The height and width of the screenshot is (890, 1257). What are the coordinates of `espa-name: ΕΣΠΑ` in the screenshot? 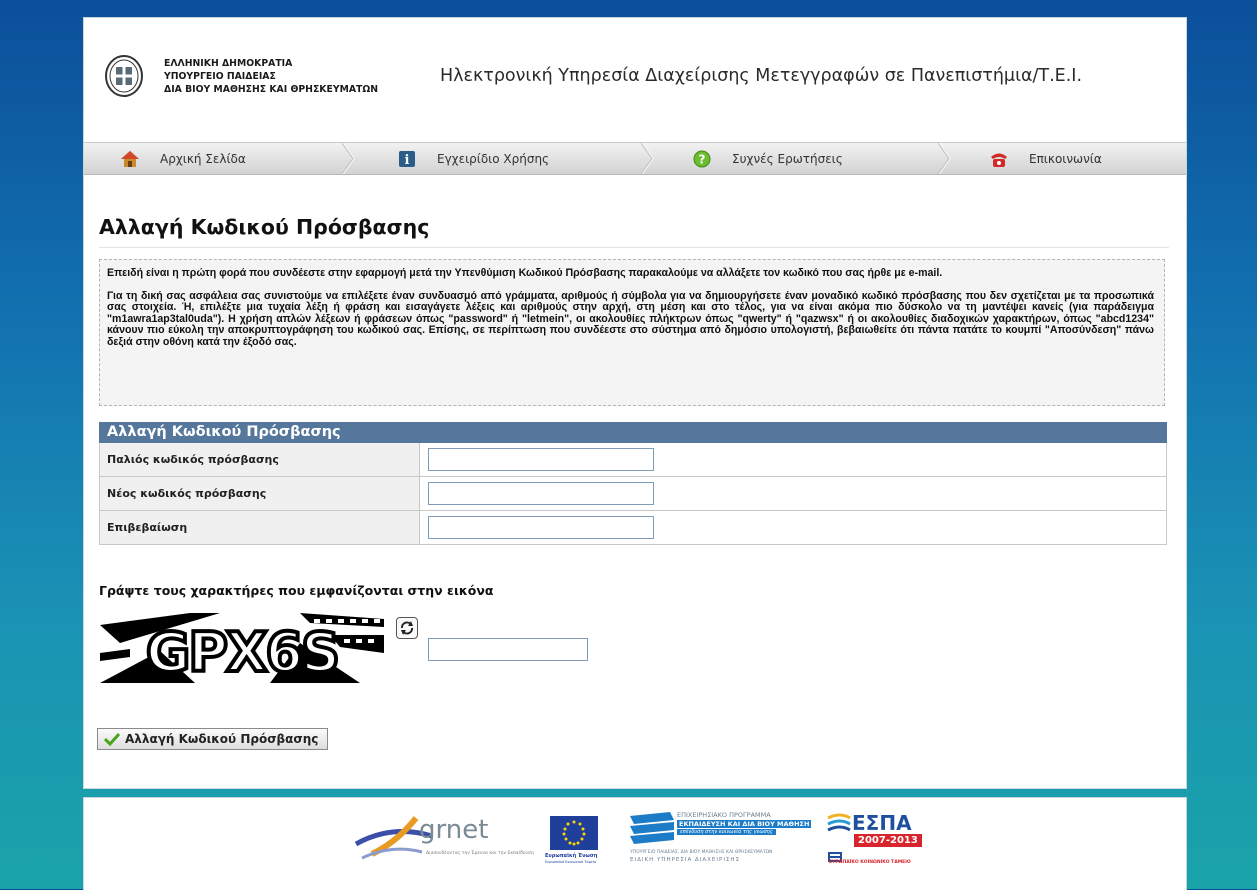 It's located at (882, 823).